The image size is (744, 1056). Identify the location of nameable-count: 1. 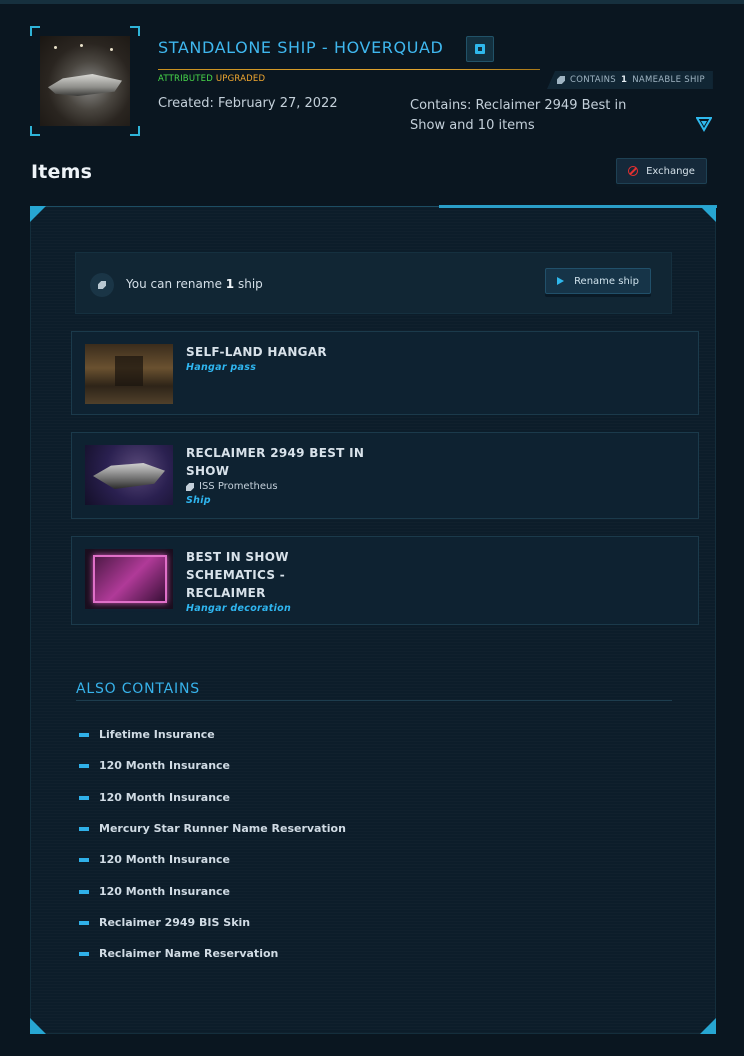
(624, 80).